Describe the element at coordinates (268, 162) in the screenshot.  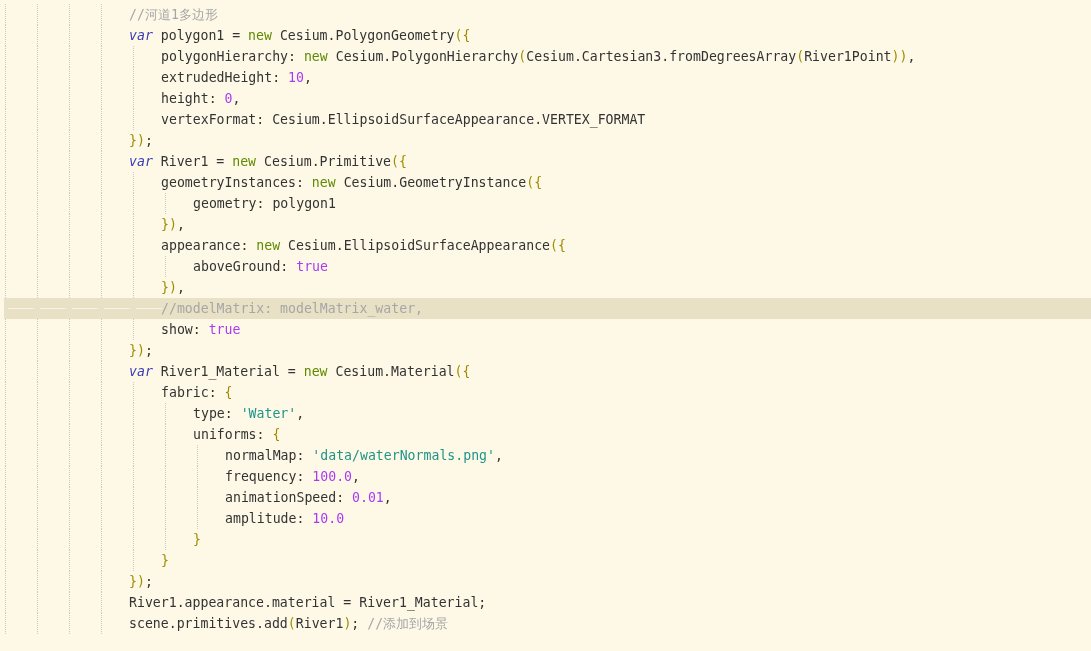
I see `code-line: var River1 = new Cesium.Primitive({` at that location.